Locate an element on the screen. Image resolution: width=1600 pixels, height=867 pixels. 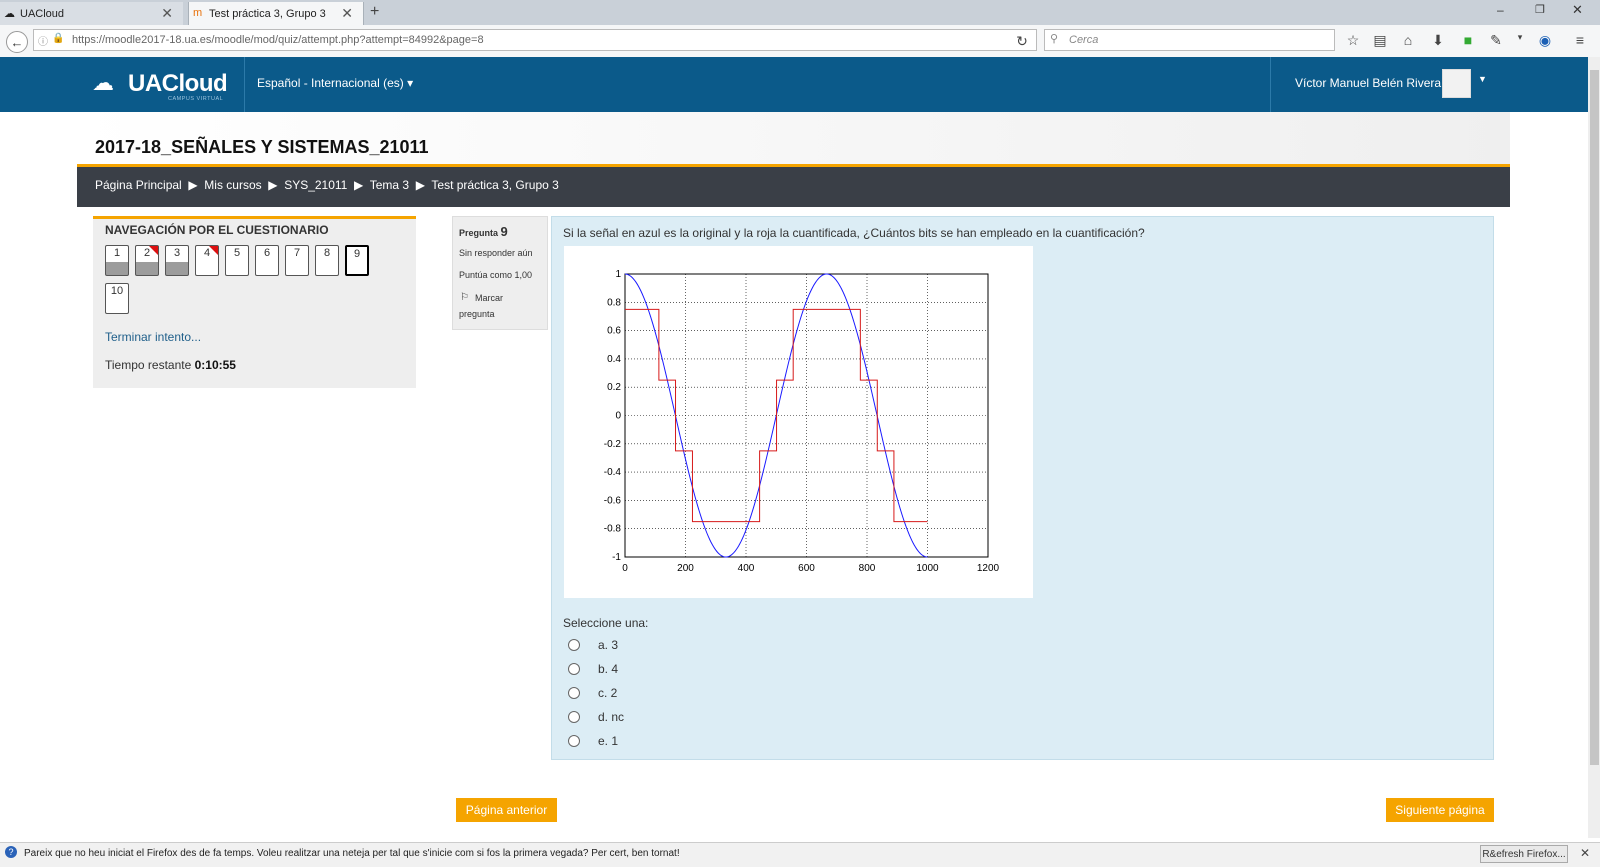
cloud-icon: ☁ is located at coordinates (9, 14).